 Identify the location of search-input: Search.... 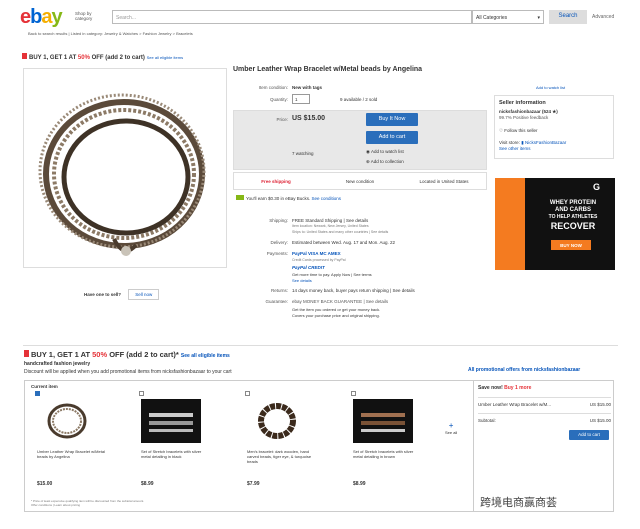
(292, 17).